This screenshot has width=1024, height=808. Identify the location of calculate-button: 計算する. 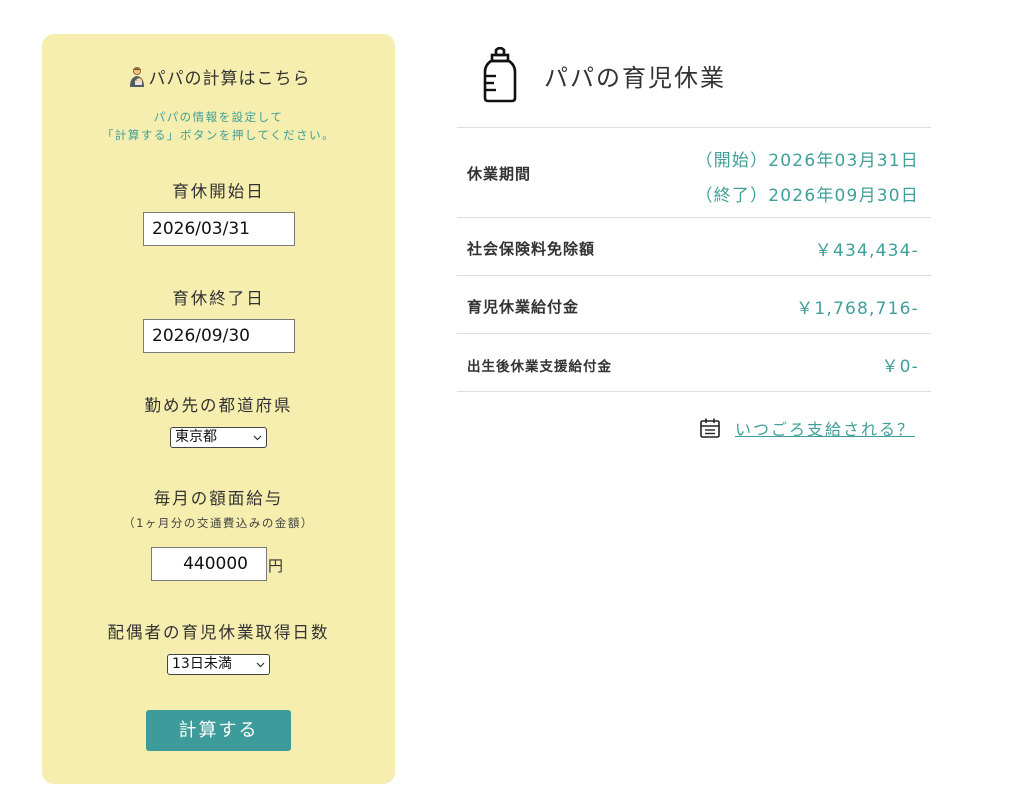
(218, 730).